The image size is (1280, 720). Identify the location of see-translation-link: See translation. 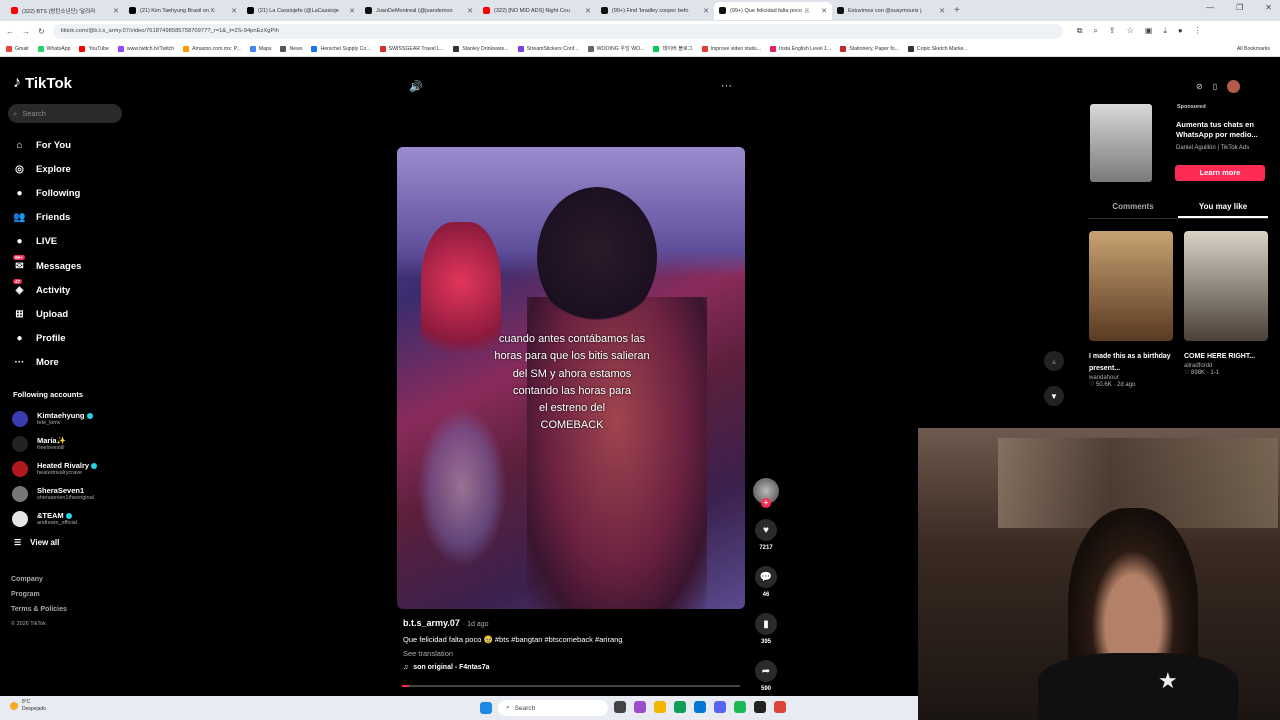
(573, 653).